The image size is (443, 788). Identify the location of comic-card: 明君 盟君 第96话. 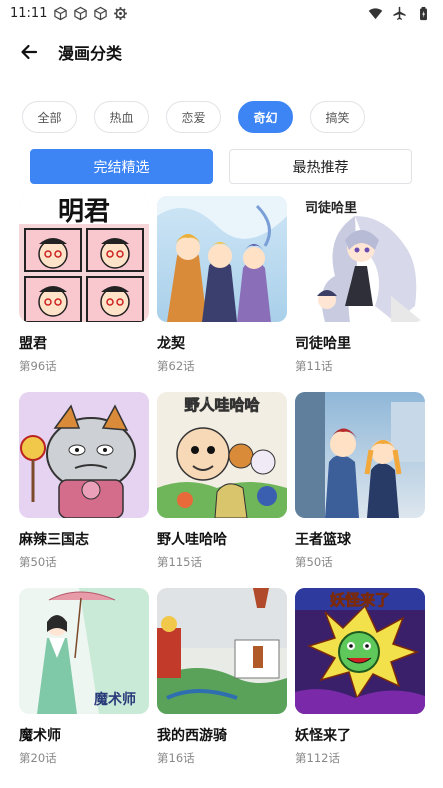
(84, 294).